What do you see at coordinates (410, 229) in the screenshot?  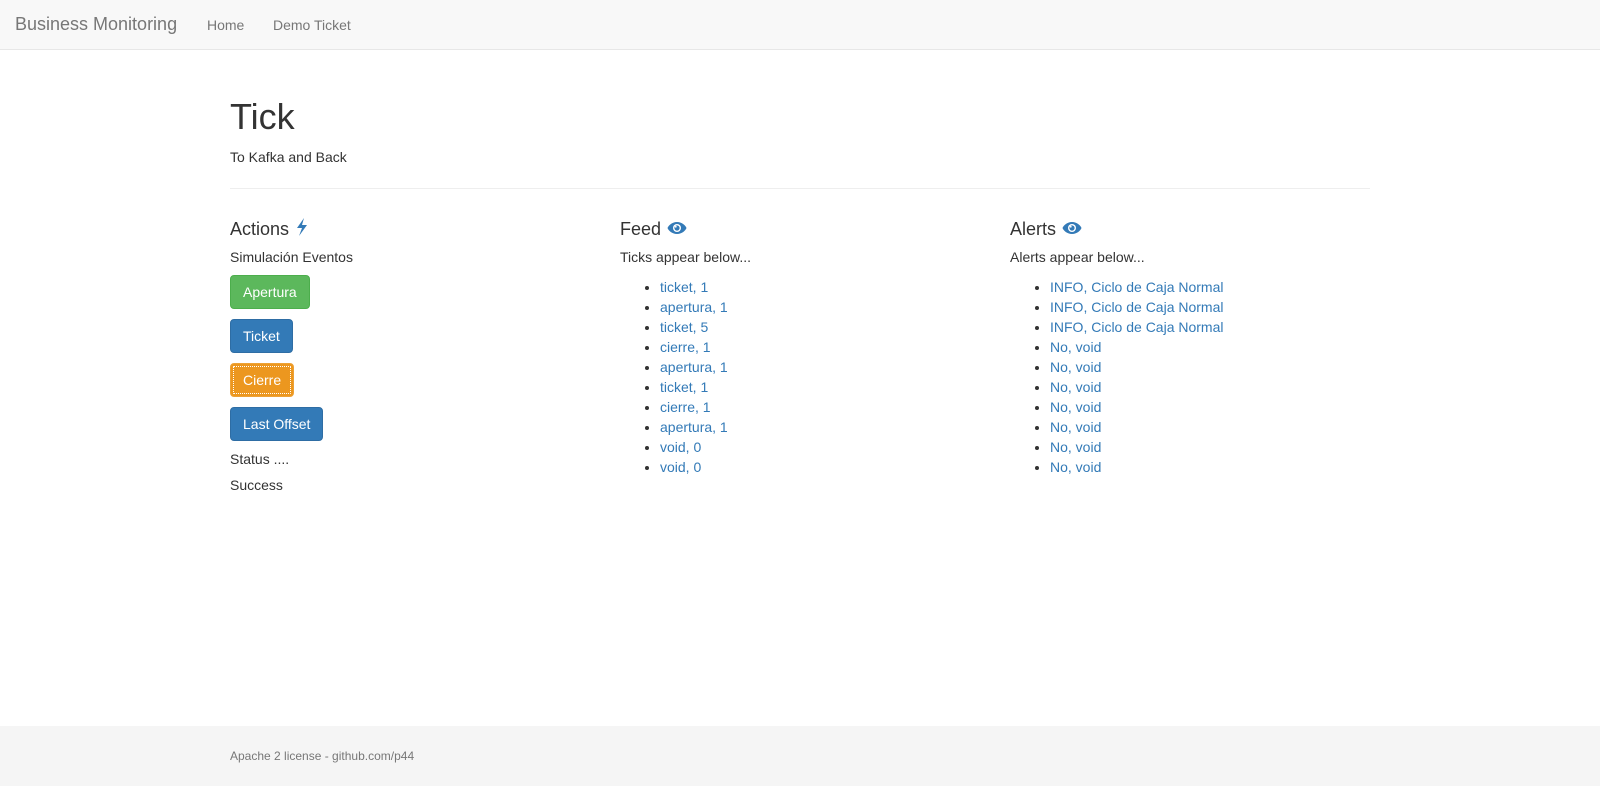 I see `actions-heading: Actions` at bounding box center [410, 229].